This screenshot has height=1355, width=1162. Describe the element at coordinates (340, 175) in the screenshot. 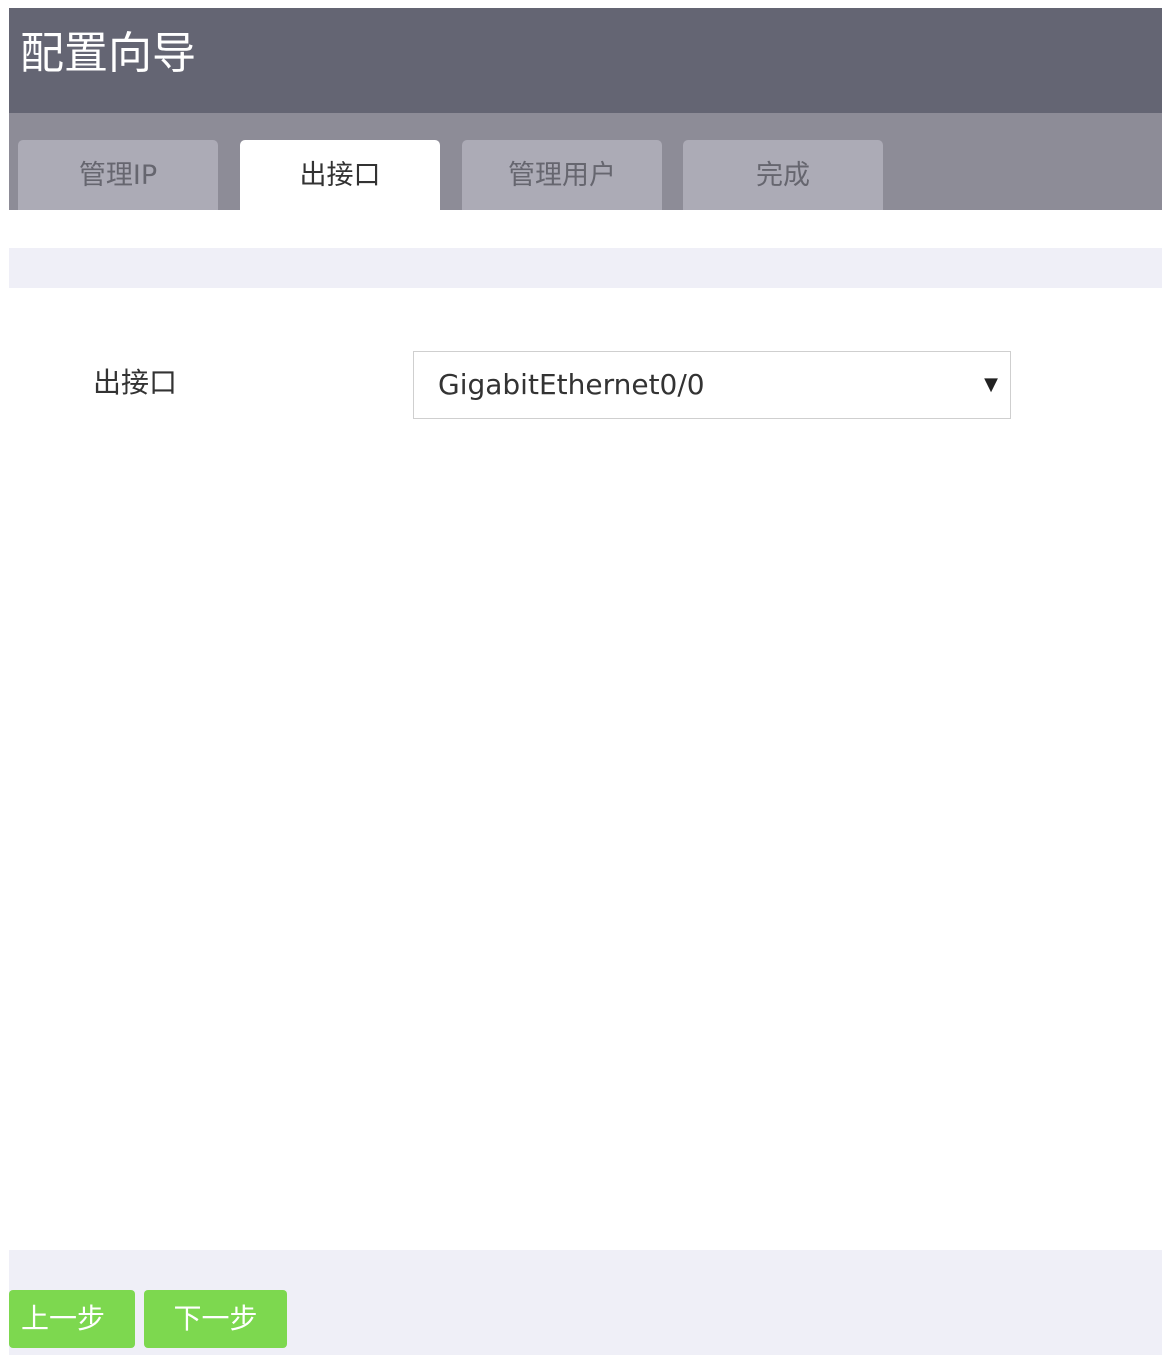

I see `tab-egress-interface: 出接口` at that location.